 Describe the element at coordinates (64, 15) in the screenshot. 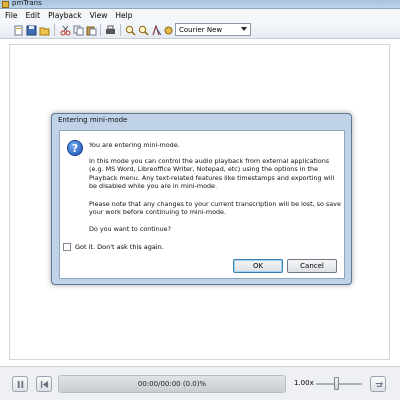

I see `menu-playback: Playback` at that location.